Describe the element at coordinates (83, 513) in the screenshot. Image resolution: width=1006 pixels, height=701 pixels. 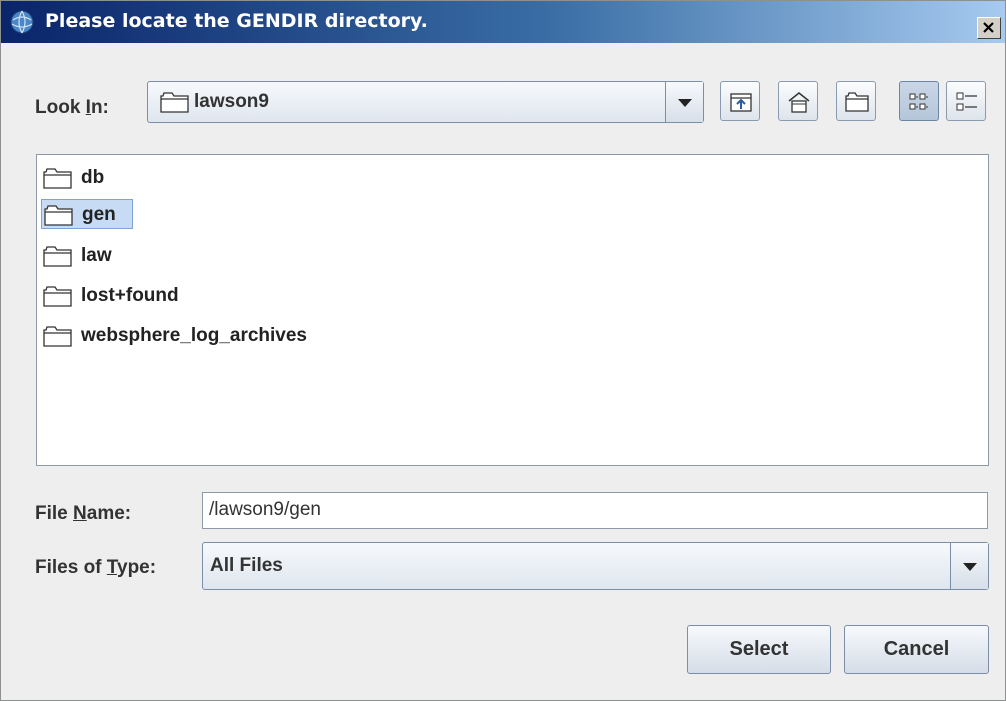
I see `file-name-label: File Name:` at that location.